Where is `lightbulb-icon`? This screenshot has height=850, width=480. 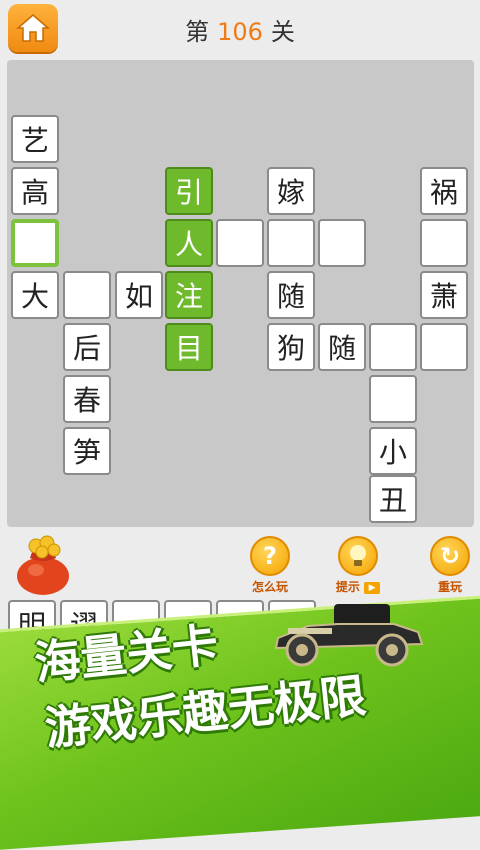 lightbulb-icon is located at coordinates (358, 556).